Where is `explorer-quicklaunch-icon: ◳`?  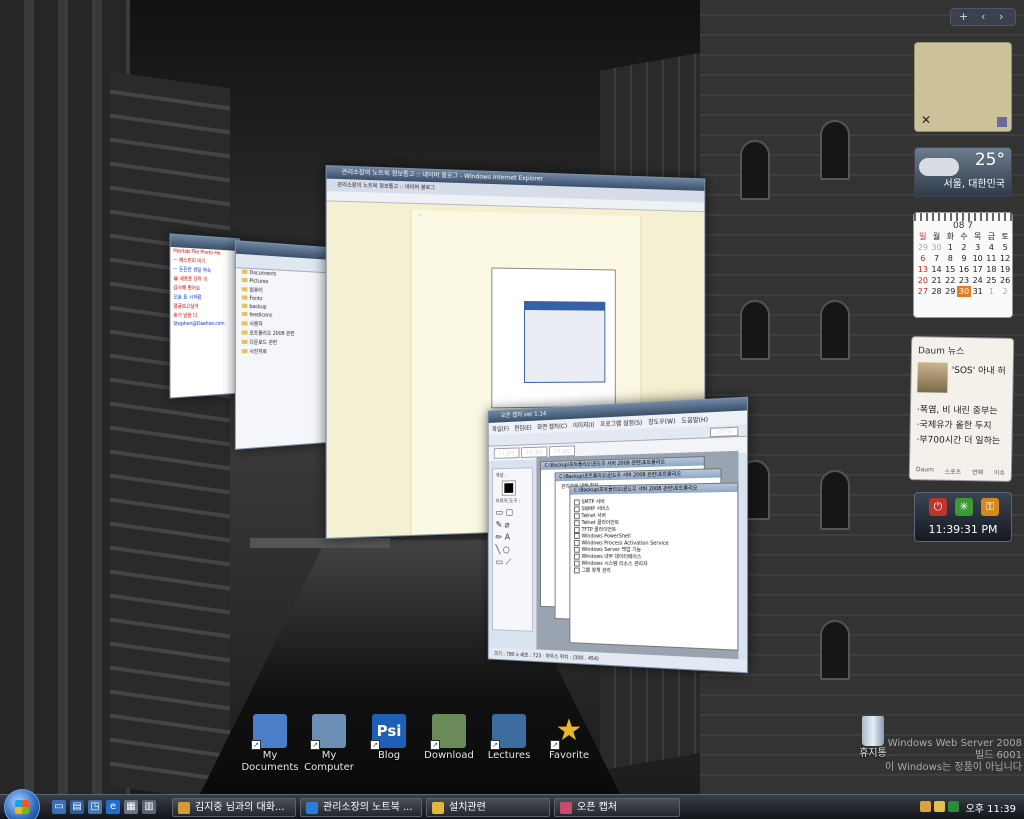 explorer-quicklaunch-icon: ◳ is located at coordinates (95, 807).